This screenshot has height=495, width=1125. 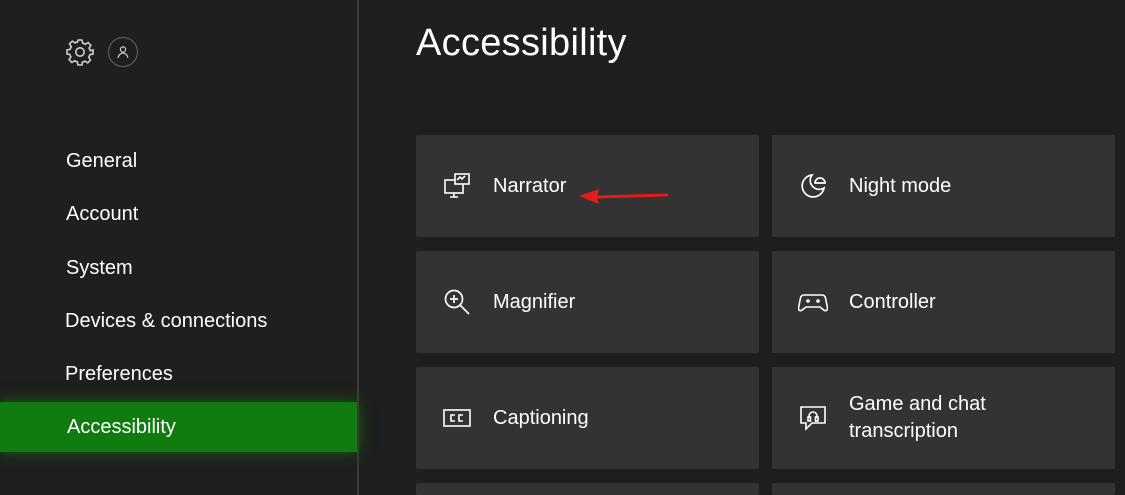 I want to click on tile-label: Game and chat transcription, so click(x=917, y=417).